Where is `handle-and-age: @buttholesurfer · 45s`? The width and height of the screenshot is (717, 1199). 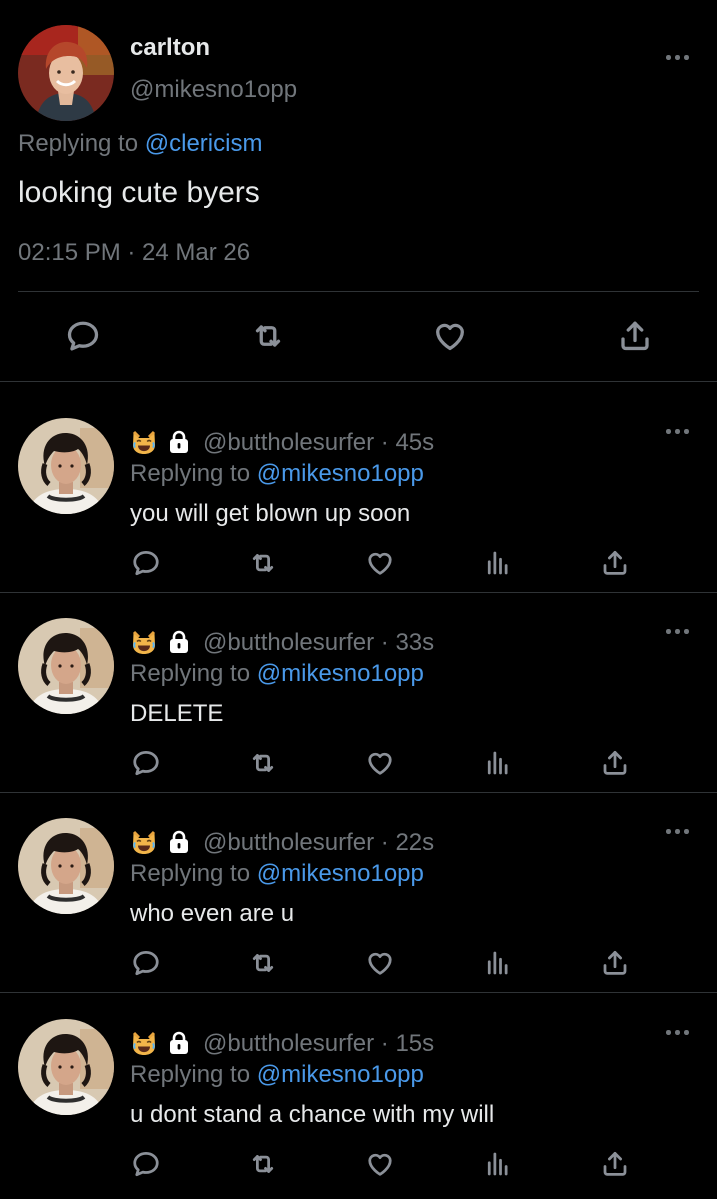
handle-and-age: @buttholesurfer · 45s is located at coordinates (318, 443).